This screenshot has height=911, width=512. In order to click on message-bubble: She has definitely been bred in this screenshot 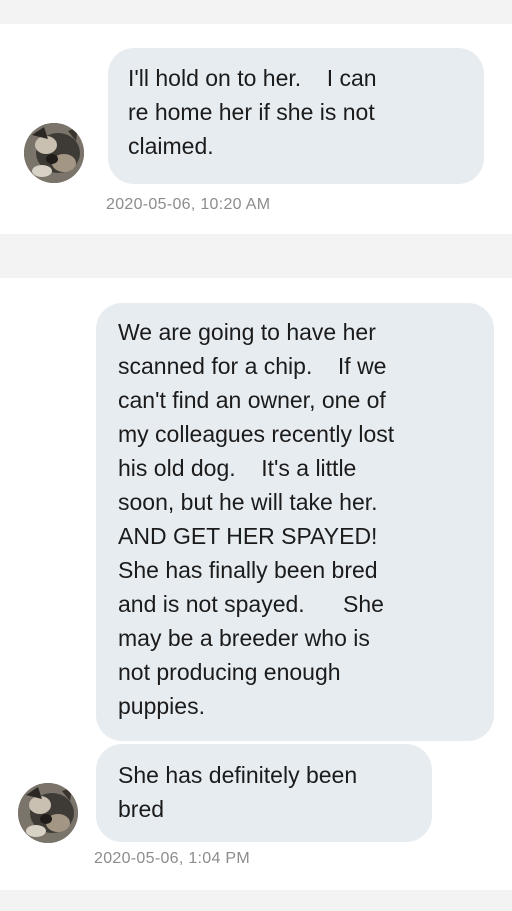, I will do `click(264, 793)`.